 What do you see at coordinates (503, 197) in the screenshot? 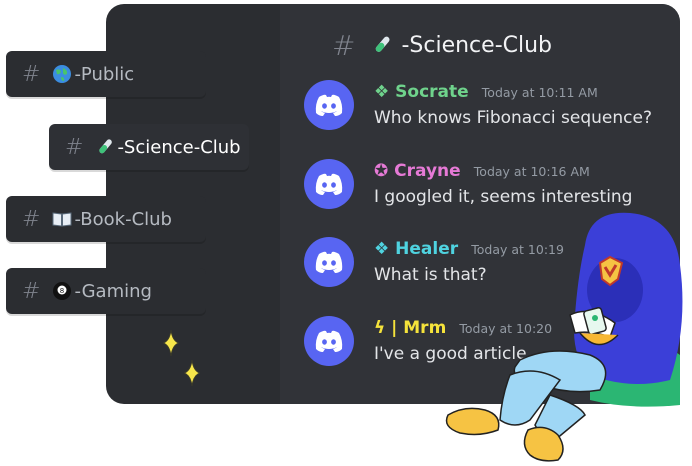
I see `message-text: I googled it, seems interesting` at bounding box center [503, 197].